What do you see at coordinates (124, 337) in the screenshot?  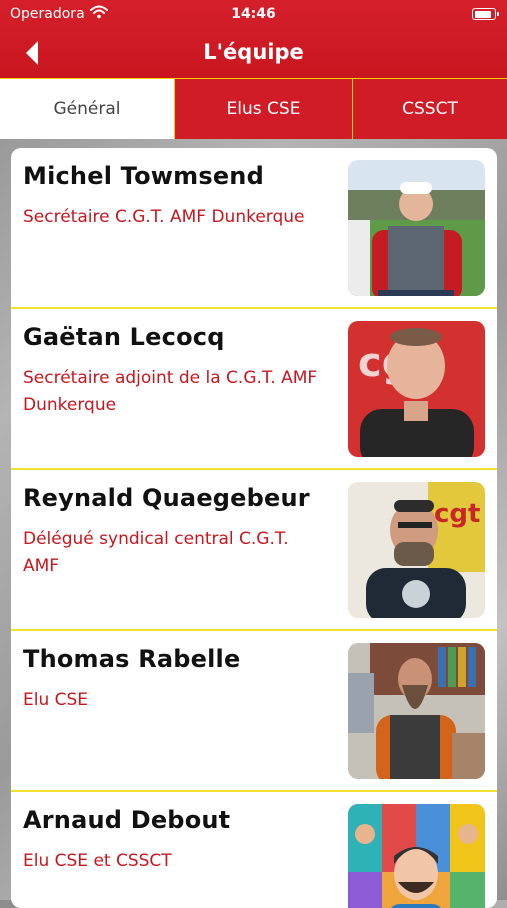 I see `member-name: Gaëtan Lecocq` at bounding box center [124, 337].